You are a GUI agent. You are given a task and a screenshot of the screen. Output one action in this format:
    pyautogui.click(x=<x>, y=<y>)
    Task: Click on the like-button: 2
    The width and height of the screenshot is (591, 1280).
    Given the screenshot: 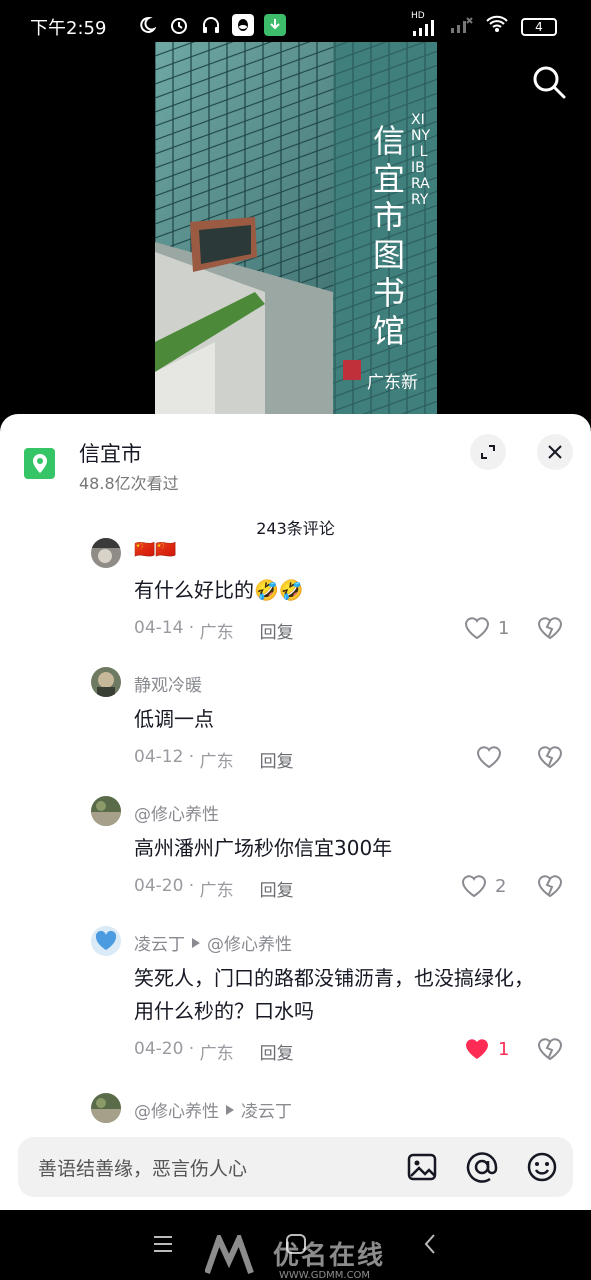 What is the action you would take?
    pyautogui.click(x=483, y=886)
    